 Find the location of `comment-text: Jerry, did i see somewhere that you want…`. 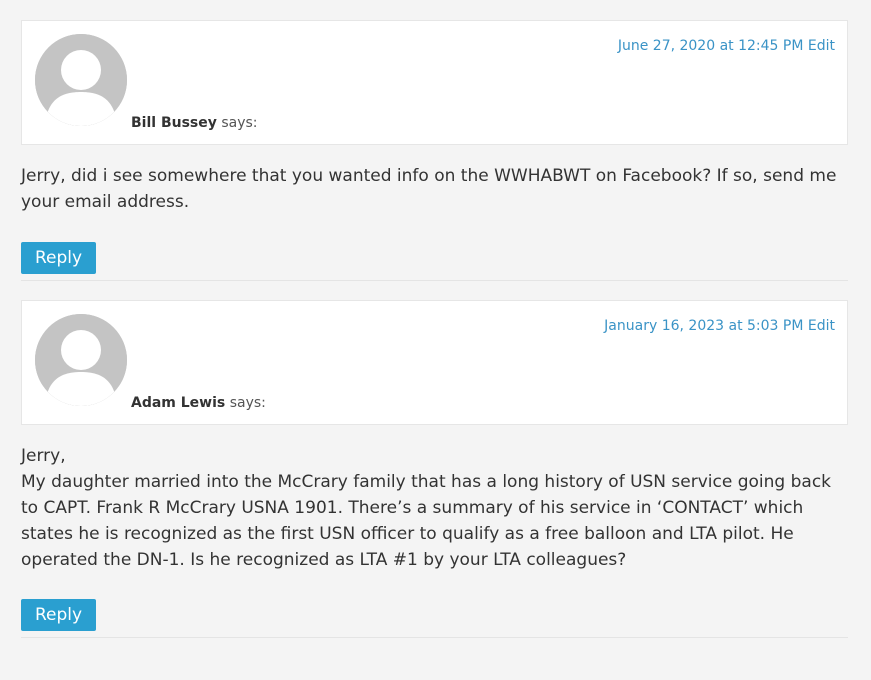

comment-text: Jerry, did i see somewhere that you want… is located at coordinates (429, 189).